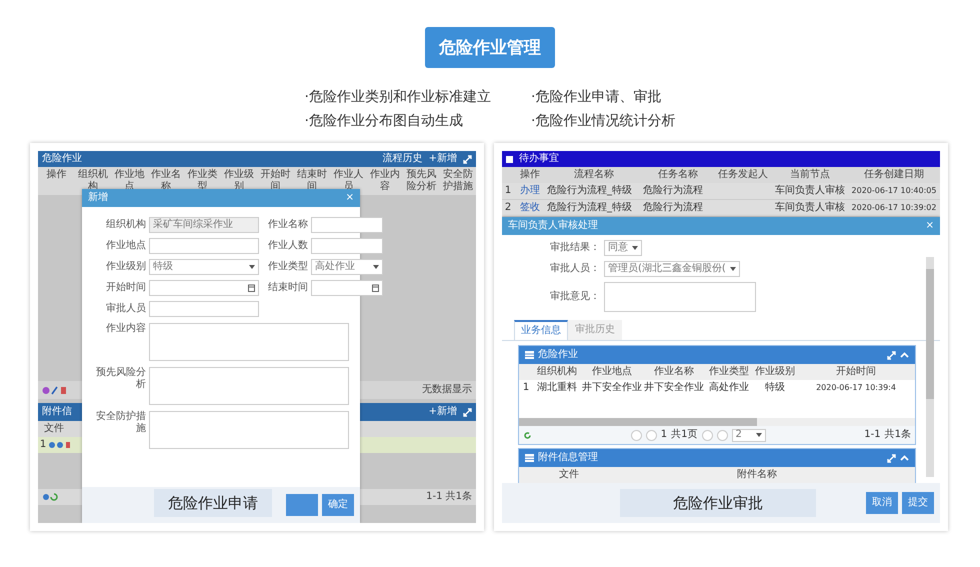 Image resolution: width=980 pixels, height=567 pixels. I want to click on select-field: 特级, so click(204, 267).